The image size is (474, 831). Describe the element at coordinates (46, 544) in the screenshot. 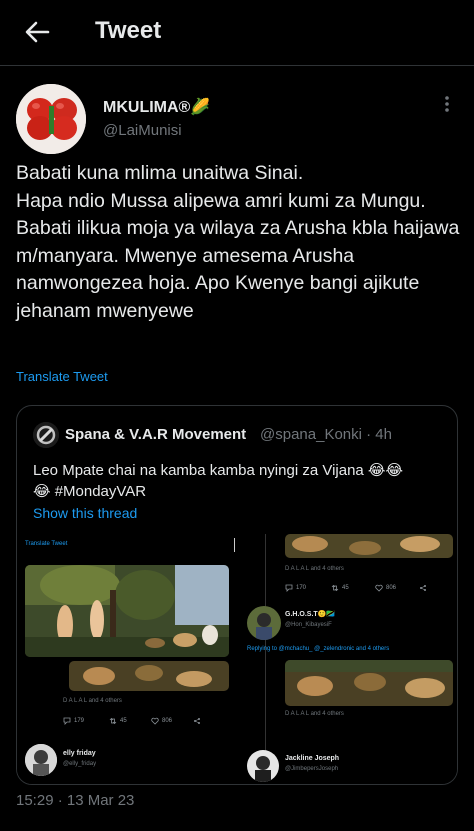

I see `mini-translate-link: Translate Tweet` at that location.